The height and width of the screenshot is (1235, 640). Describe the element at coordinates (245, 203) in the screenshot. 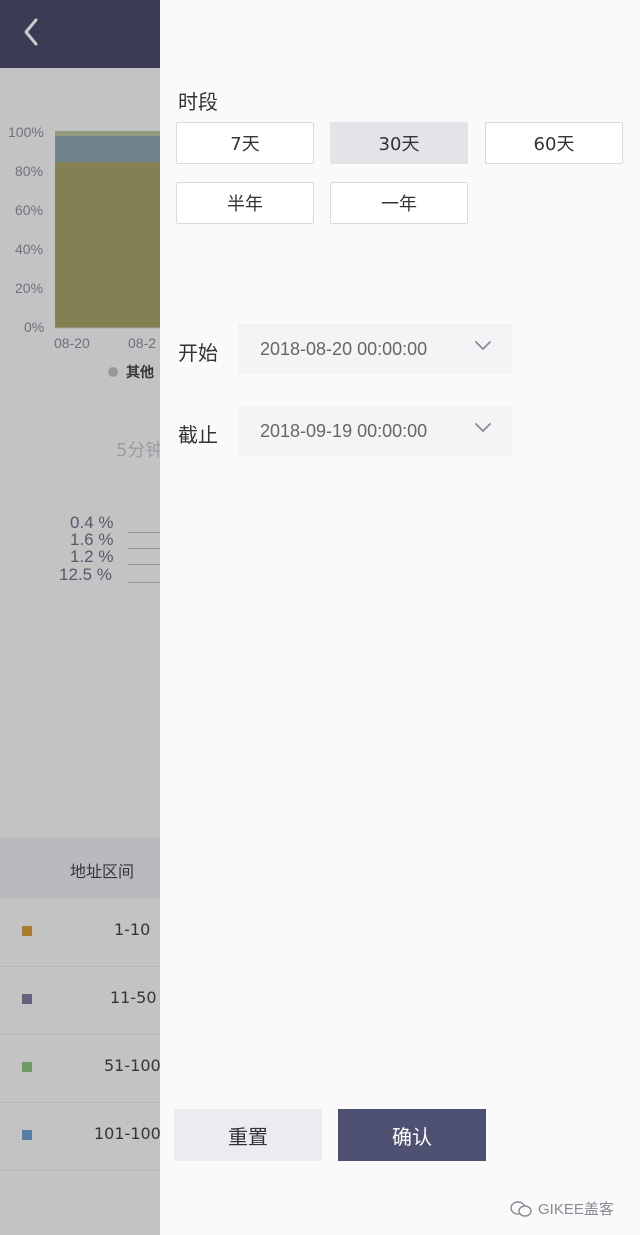

I see `period-half-year-button: 半年` at that location.